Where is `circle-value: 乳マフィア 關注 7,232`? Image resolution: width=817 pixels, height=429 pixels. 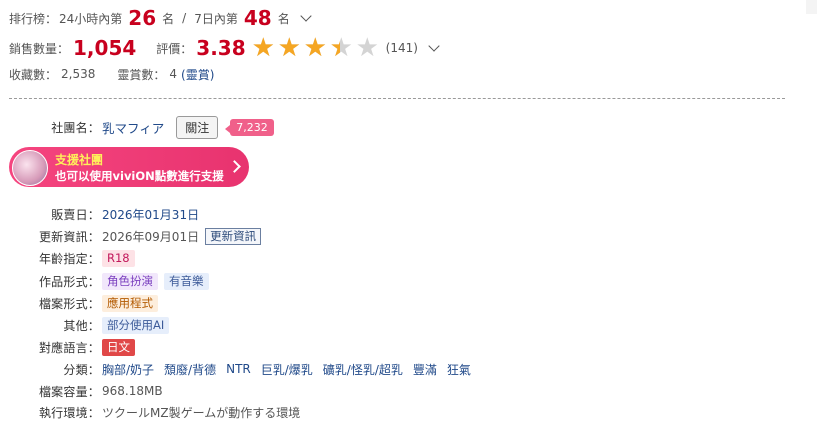 circle-value: 乳マフィア 關注 7,232 is located at coordinates (188, 127).